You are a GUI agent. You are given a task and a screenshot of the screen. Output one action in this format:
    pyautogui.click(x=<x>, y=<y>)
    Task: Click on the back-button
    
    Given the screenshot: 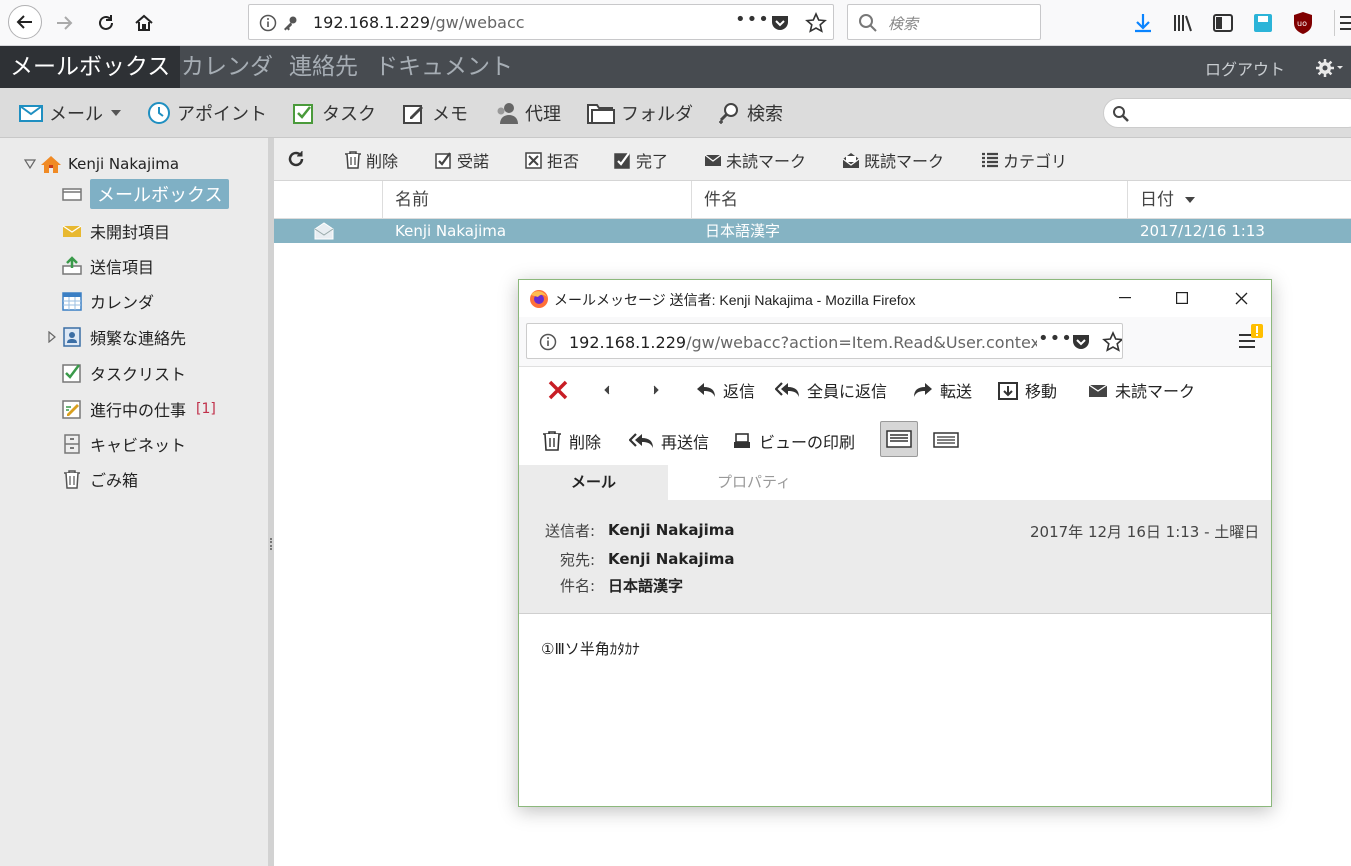 What is the action you would take?
    pyautogui.click(x=25, y=22)
    